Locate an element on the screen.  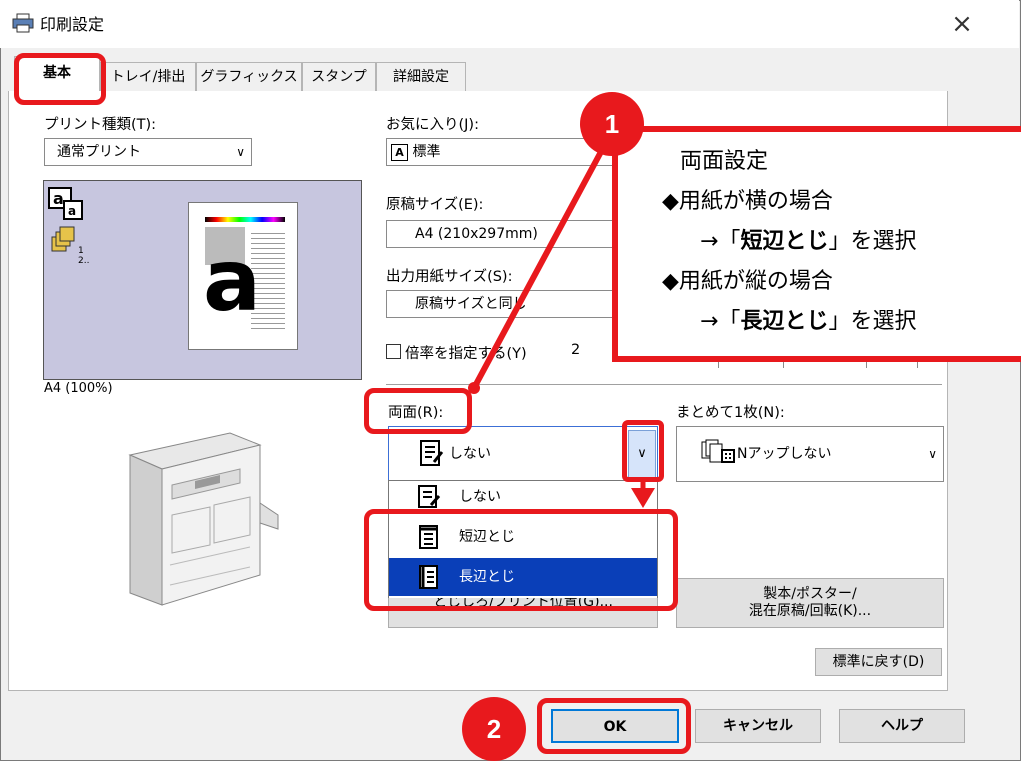
callout-line2: →「短辺とじ」を選択 is located at coordinates (808, 241).